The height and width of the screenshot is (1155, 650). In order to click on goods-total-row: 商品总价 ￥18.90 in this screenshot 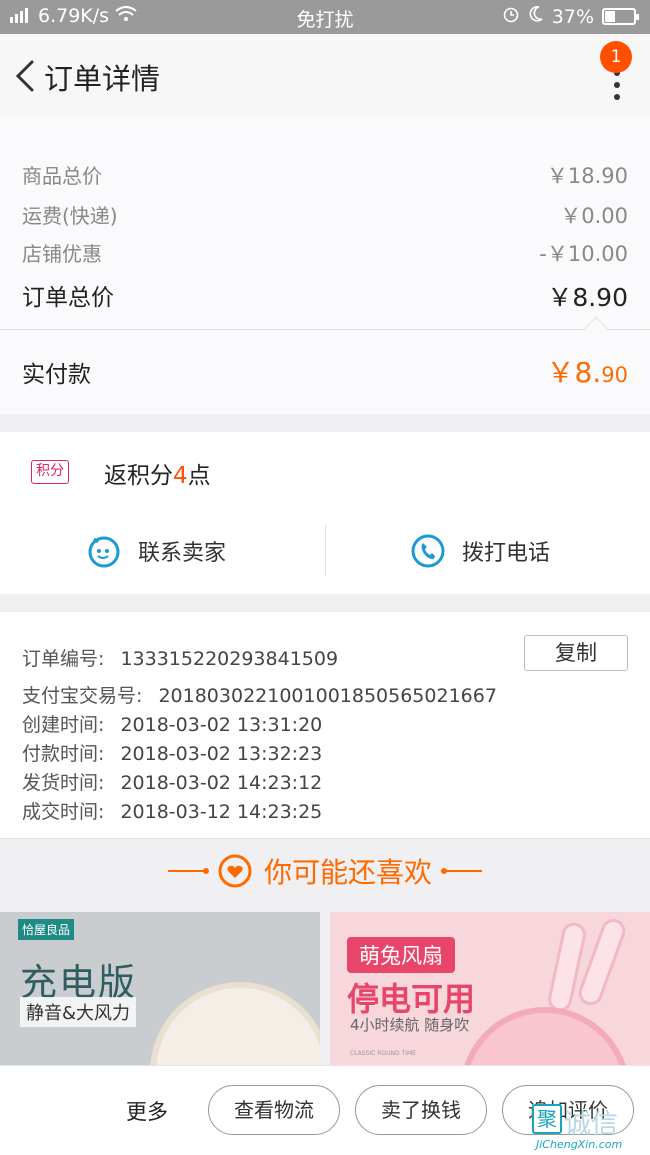, I will do `click(325, 175)`.